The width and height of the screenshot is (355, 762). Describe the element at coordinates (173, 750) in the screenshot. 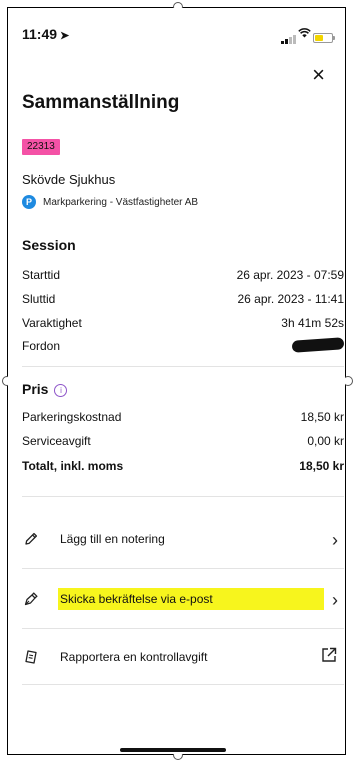

I see `home-indicator` at that location.